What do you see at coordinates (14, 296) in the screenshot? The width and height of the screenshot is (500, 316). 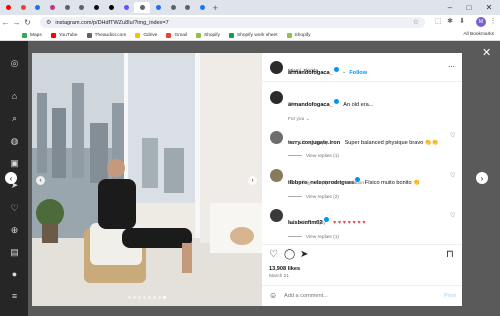 I see `more-menu-icon: ≡` at bounding box center [14, 296].